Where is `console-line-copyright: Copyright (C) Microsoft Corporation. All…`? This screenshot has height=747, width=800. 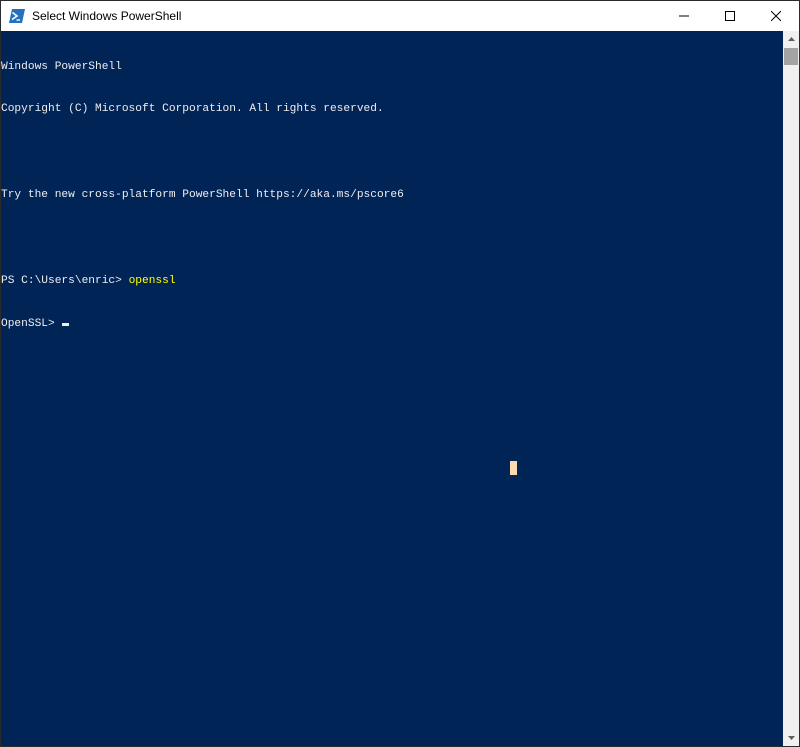
console-line-copyright: Copyright (C) Microsoft Corporation. All… is located at coordinates (192, 109).